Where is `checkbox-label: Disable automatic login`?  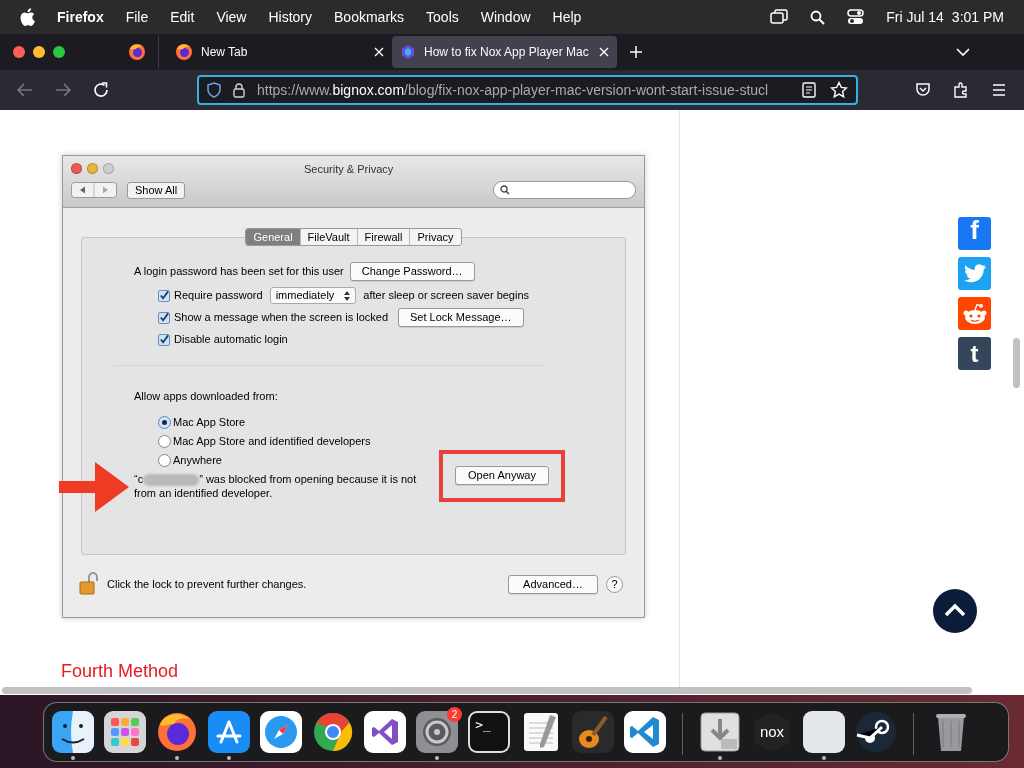 checkbox-label: Disable automatic login is located at coordinates (231, 339).